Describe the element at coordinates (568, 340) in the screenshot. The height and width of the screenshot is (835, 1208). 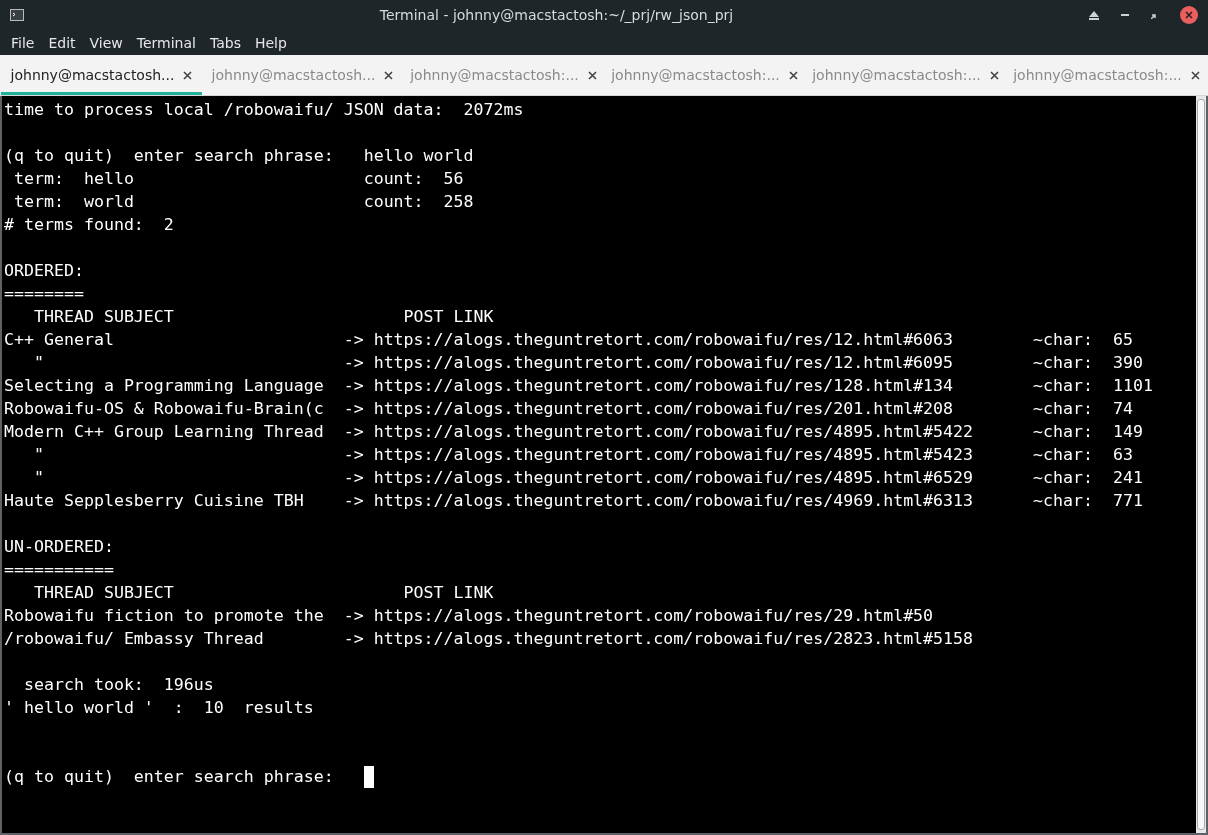
I see `terminal-line: C++ General -> https://alogs.theguntretort.com/robowaifu/res/12.html#6063 ~char: 65` at that location.